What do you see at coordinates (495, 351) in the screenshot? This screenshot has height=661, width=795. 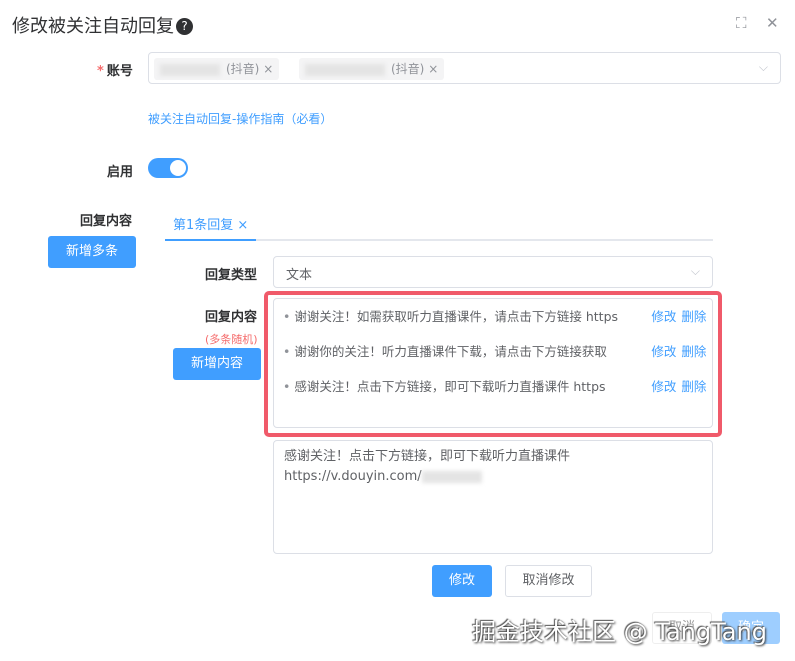 I see `list-item: • 谢谢你的关注！听力直播课件下载，请点击下方链接获取 修改 删除` at bounding box center [495, 351].